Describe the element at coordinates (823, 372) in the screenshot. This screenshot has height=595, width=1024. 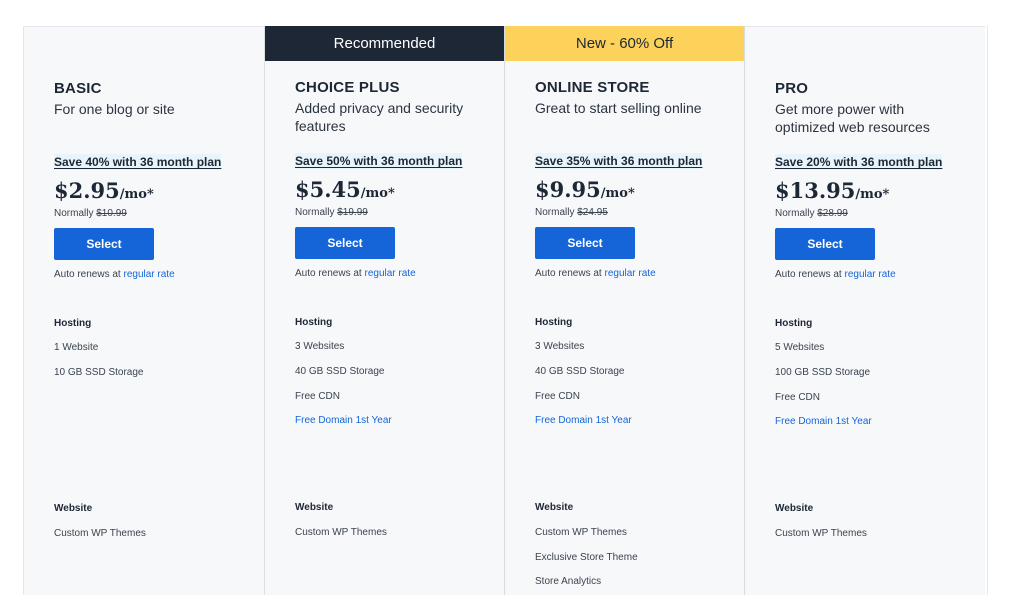
I see `feature-item: 100 GB SSD Storage` at that location.